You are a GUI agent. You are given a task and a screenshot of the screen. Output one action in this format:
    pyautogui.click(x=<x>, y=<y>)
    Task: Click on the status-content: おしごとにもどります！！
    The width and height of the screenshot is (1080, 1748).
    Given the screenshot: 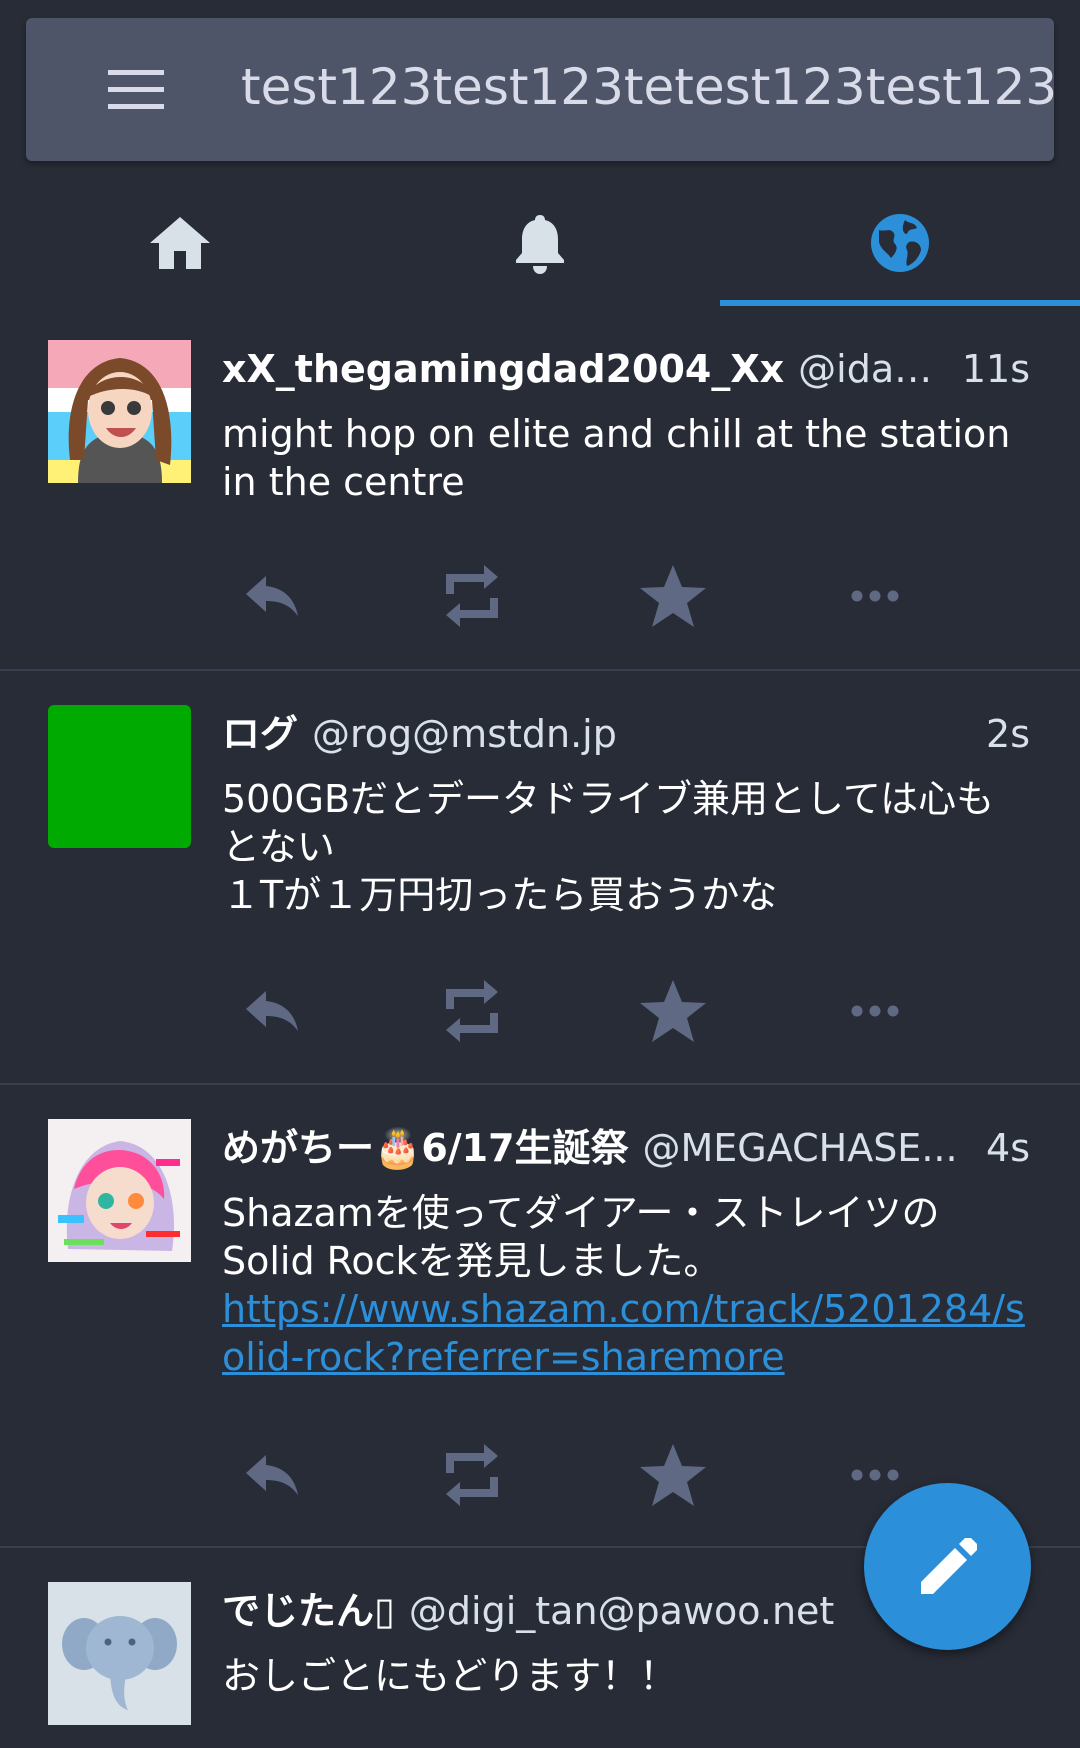 What is the action you would take?
    pyautogui.click(x=626, y=1676)
    